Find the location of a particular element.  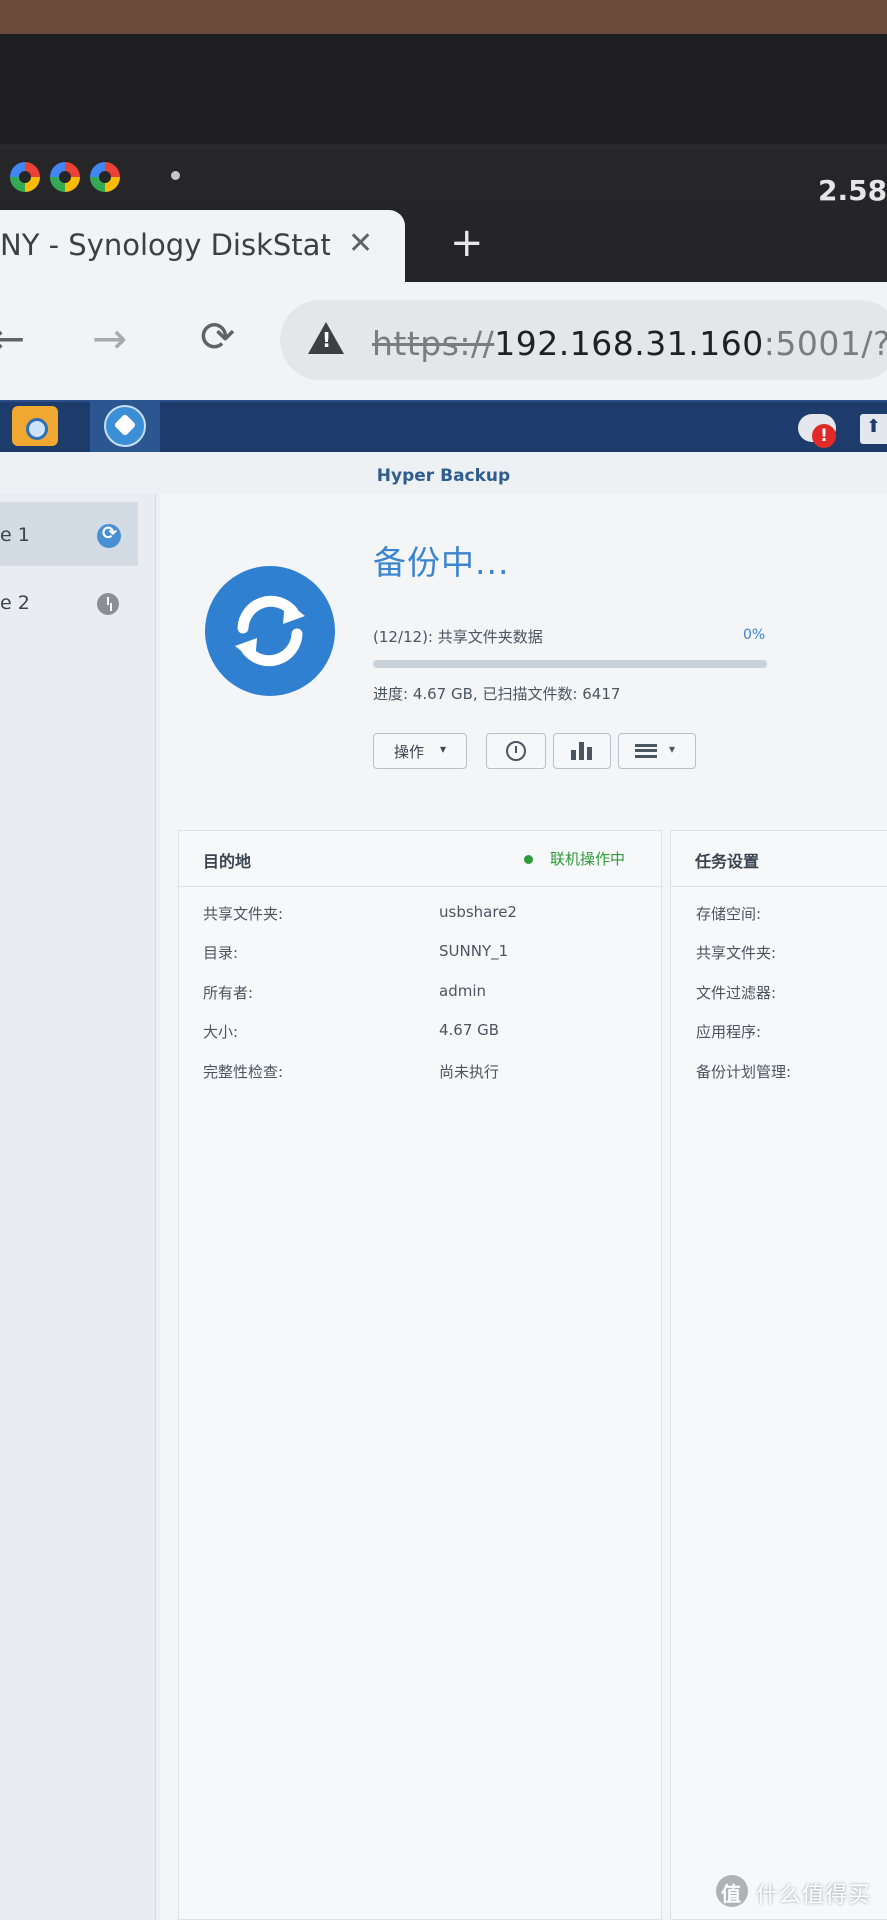

more-menu-button: ▾ is located at coordinates (657, 751).